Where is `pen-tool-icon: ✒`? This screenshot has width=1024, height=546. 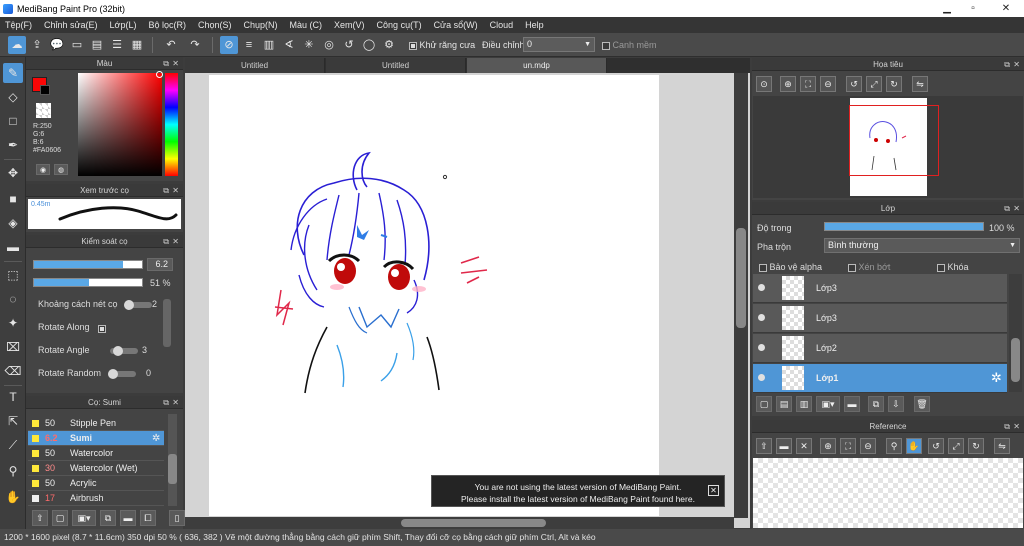
pen-tool-icon: ✒ is located at coordinates (13, 145).